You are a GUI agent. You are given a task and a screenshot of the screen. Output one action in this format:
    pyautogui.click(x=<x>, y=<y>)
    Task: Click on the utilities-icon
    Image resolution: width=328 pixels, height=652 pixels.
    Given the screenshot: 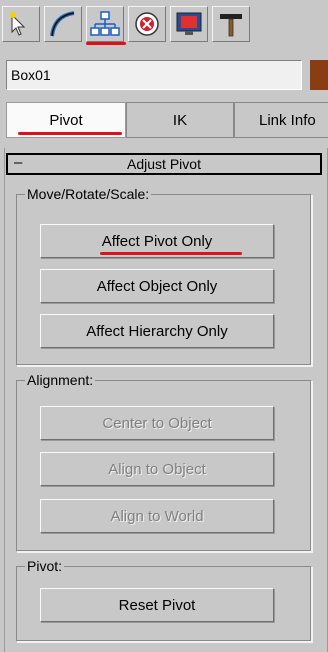 What is the action you would take?
    pyautogui.click(x=231, y=25)
    